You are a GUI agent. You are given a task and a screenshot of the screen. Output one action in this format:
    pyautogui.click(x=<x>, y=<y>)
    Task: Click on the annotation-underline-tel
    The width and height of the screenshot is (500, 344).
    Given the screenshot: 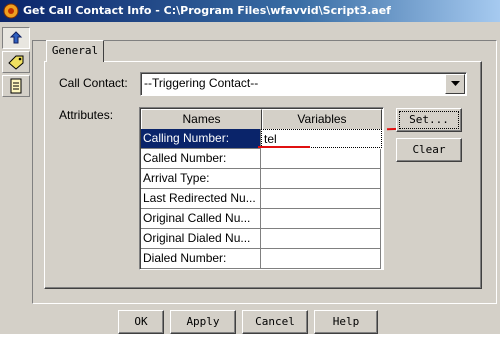 What is the action you would take?
    pyautogui.click(x=284, y=147)
    